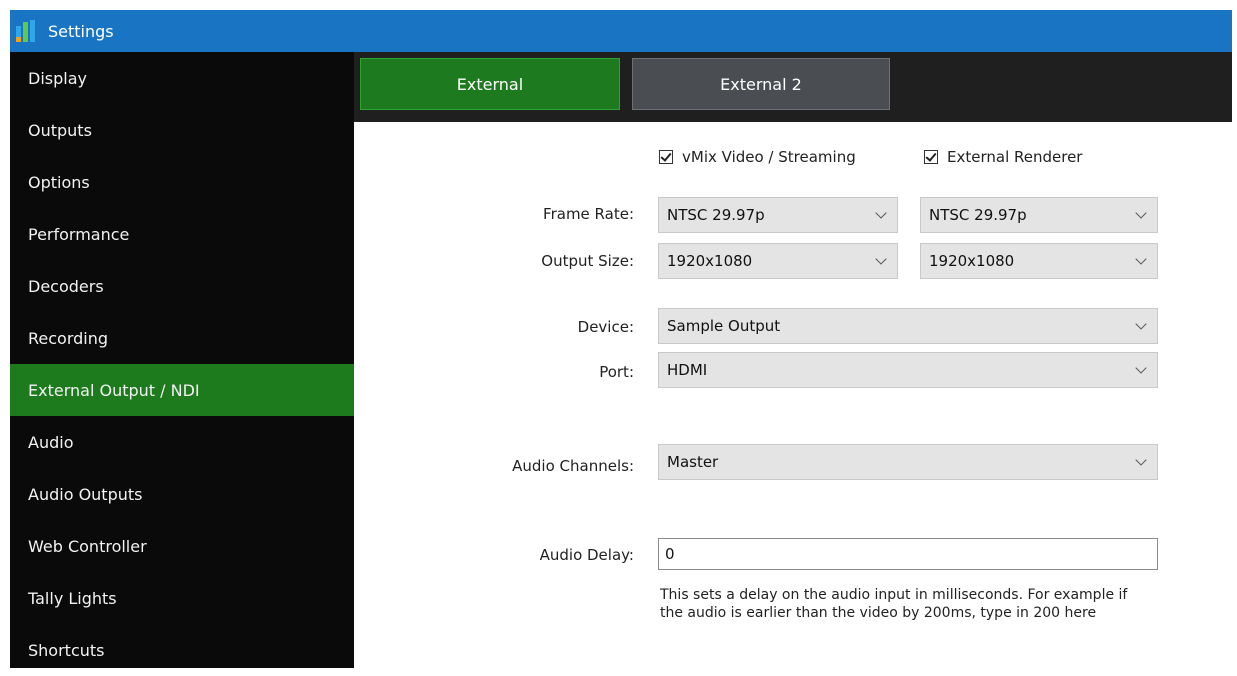  Describe the element at coordinates (693, 462) in the screenshot. I see `audio-channels-value: Master` at that location.